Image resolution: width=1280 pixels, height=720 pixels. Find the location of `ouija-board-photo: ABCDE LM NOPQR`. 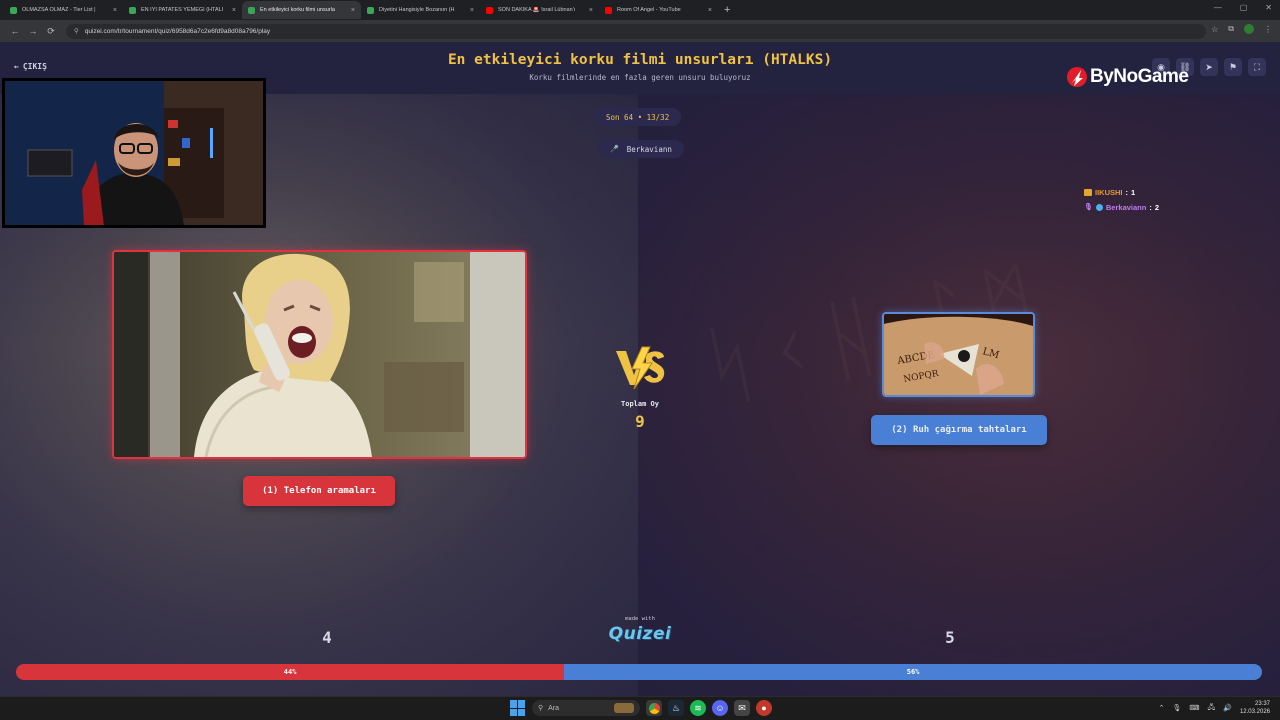

ouija-board-photo: ABCDE LM NOPQR is located at coordinates (958, 354).